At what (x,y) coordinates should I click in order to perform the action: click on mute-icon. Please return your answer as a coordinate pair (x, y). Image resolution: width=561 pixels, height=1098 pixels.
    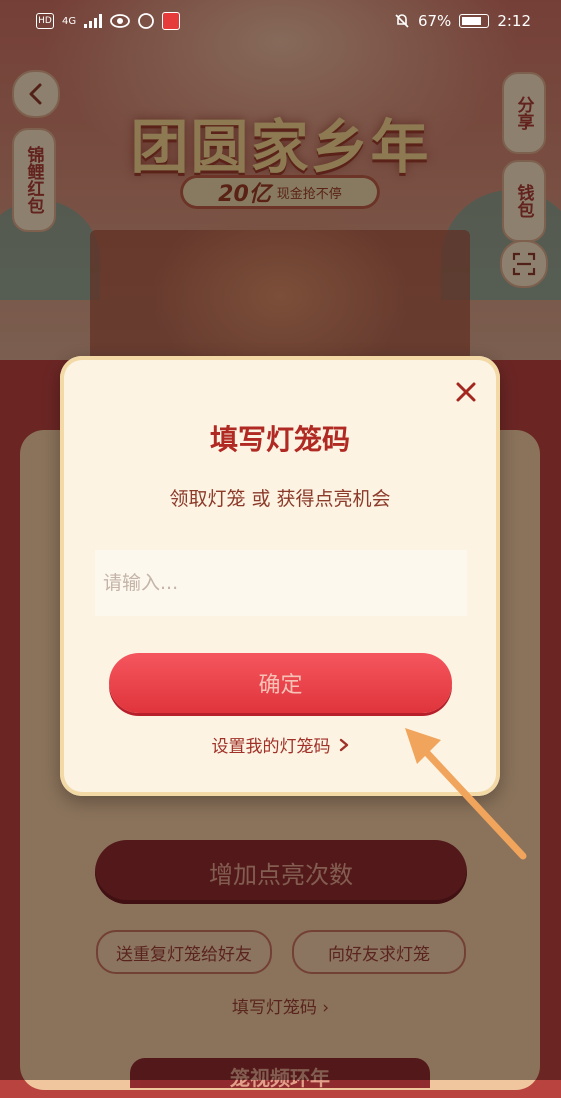
    Looking at the image, I should click on (402, 21).